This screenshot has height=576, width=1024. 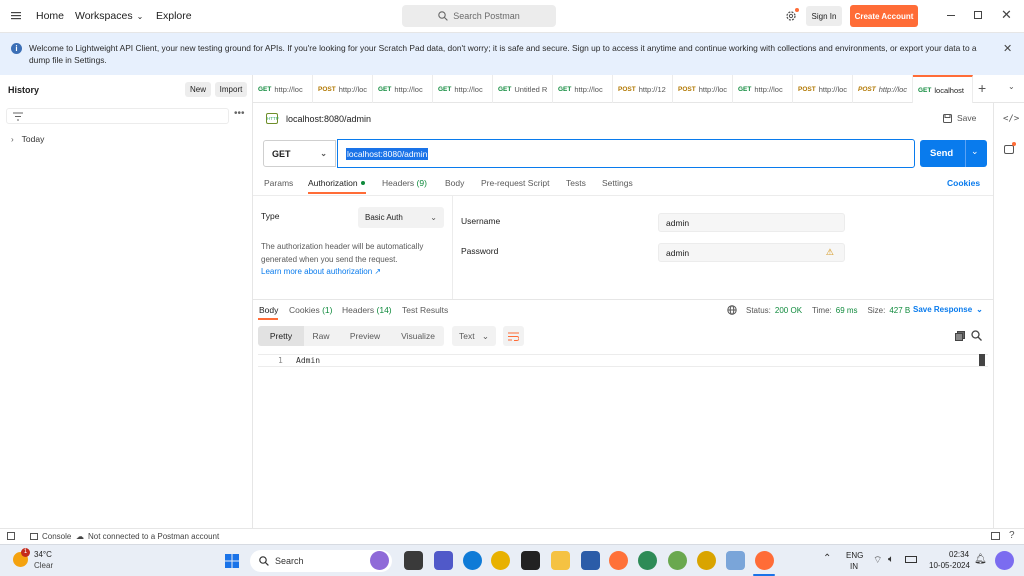 I want to click on layout-icon, so click(x=995, y=536).